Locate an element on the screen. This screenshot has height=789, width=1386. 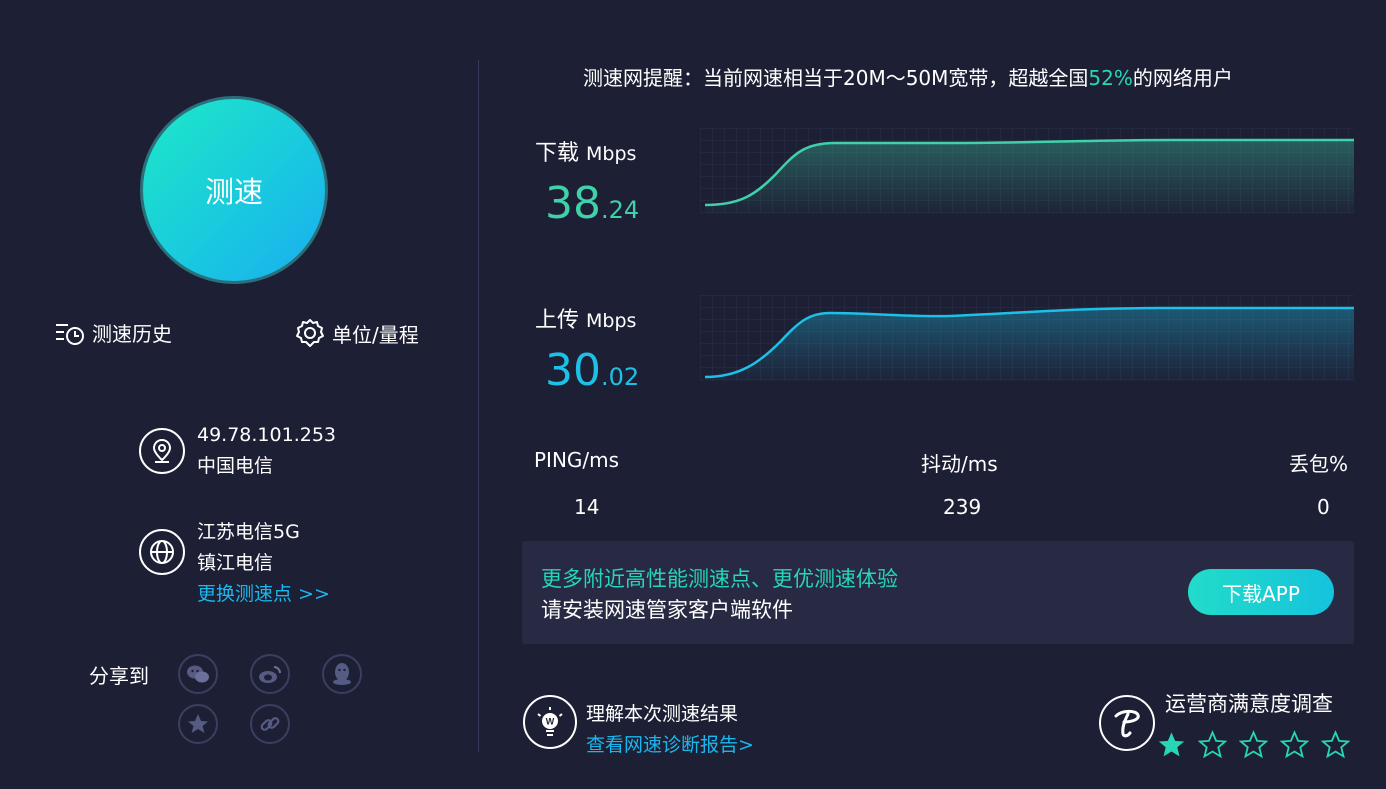
copy-link-button is located at coordinates (270, 724).